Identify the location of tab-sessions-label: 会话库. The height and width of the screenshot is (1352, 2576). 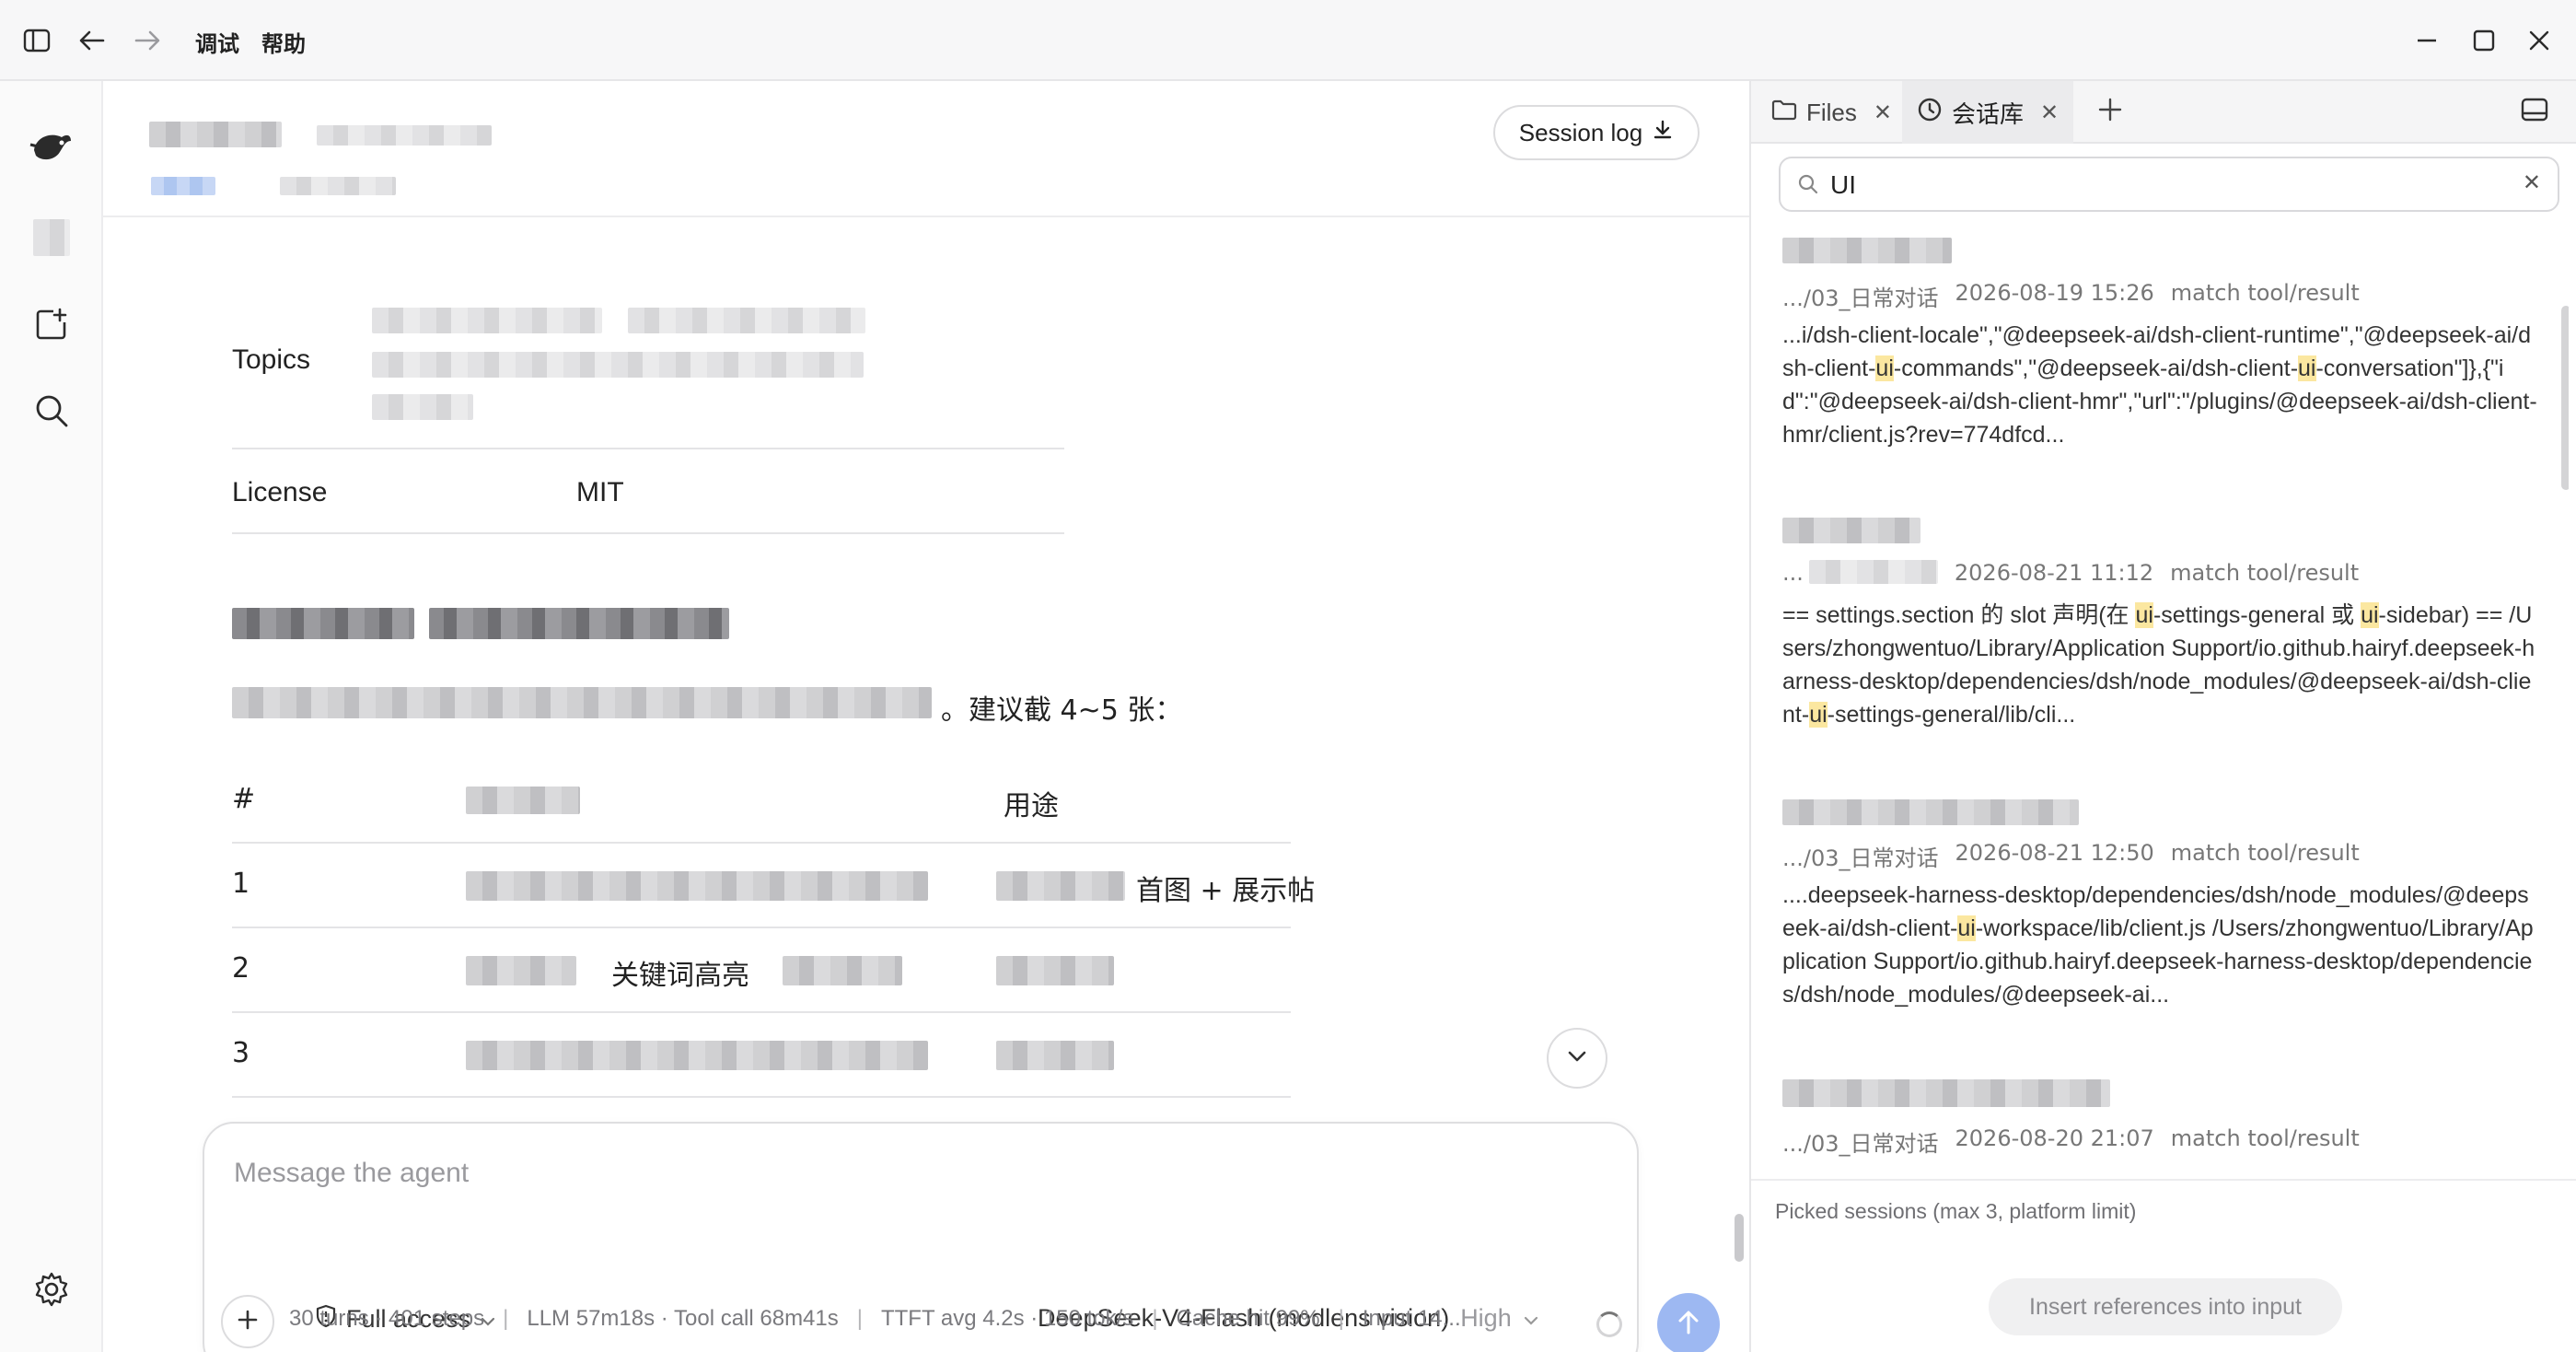
(1988, 114).